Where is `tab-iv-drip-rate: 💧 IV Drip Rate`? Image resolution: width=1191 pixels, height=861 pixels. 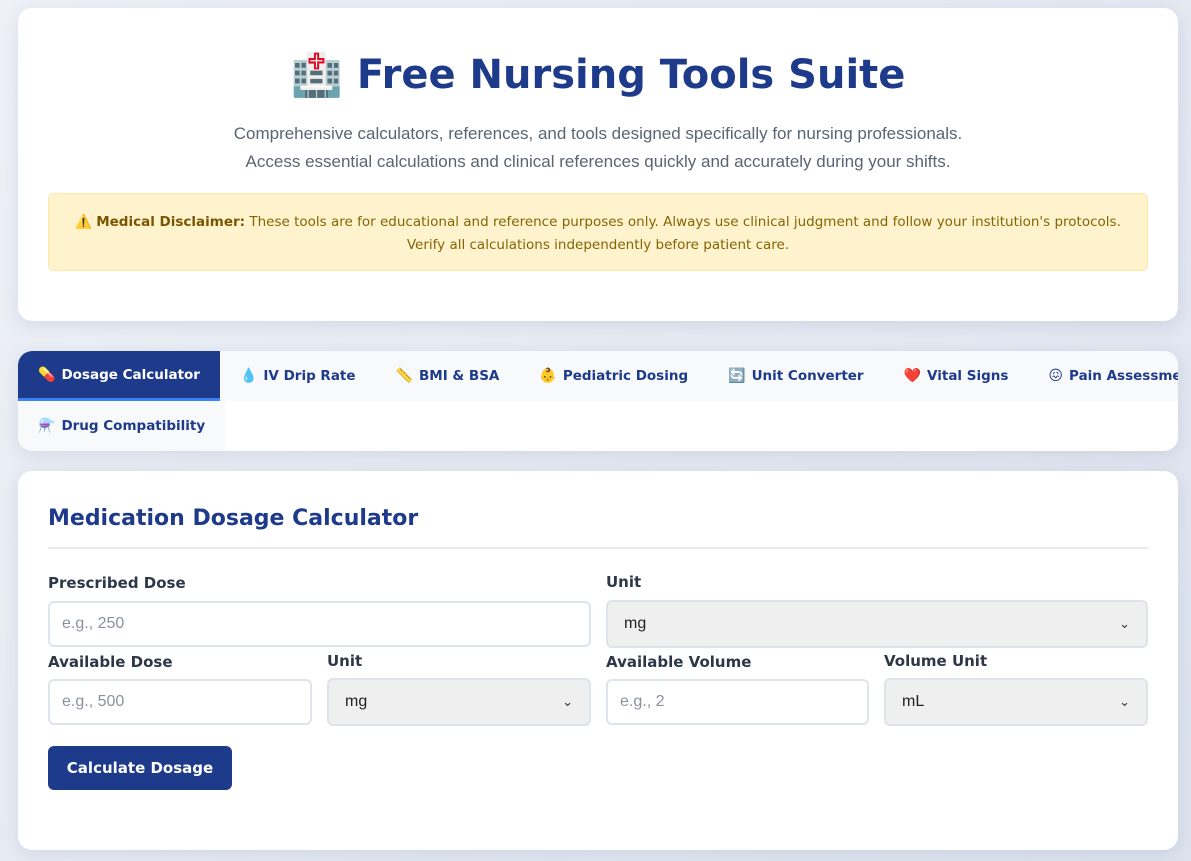 tab-iv-drip-rate: 💧 IV Drip Rate is located at coordinates (297, 376).